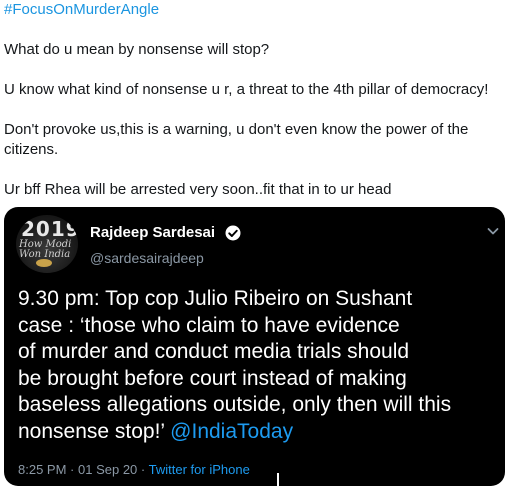 The height and width of the screenshot is (496, 509). I want to click on reply-paragraph: citizens., so click(31, 149).